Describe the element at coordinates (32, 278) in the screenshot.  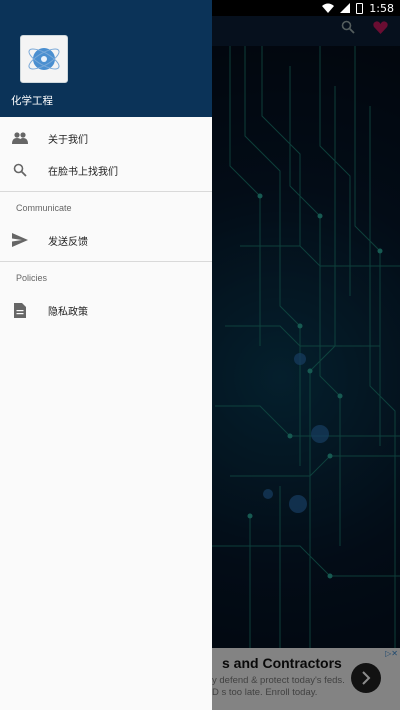
I see `section-title-policies: Policies` at that location.